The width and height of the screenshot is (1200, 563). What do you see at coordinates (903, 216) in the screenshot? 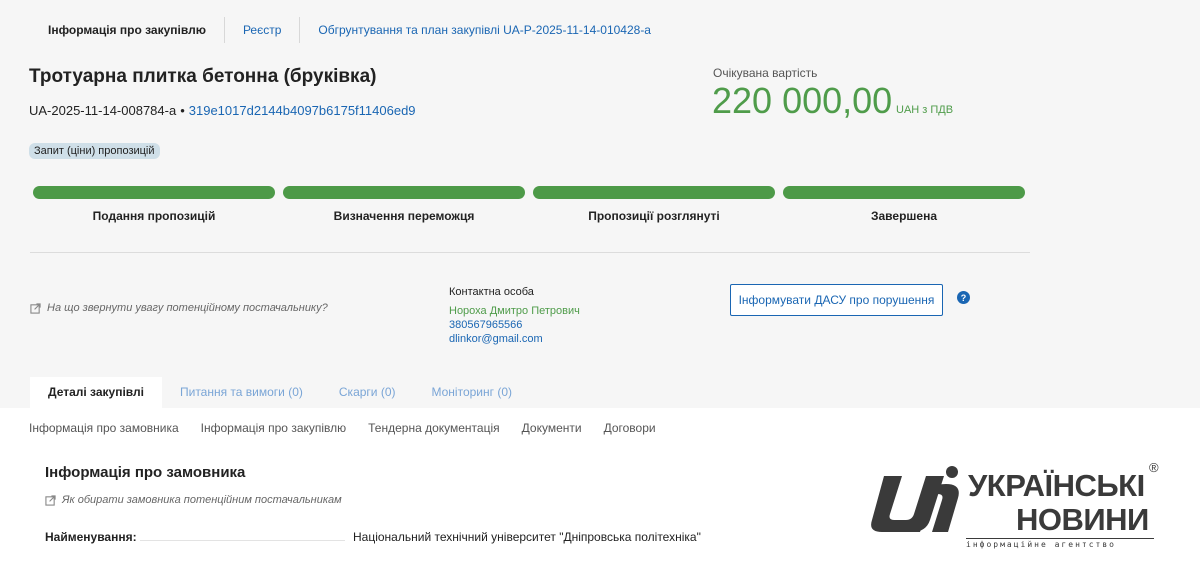
I see `stage-label-completed: Завершена` at bounding box center [903, 216].